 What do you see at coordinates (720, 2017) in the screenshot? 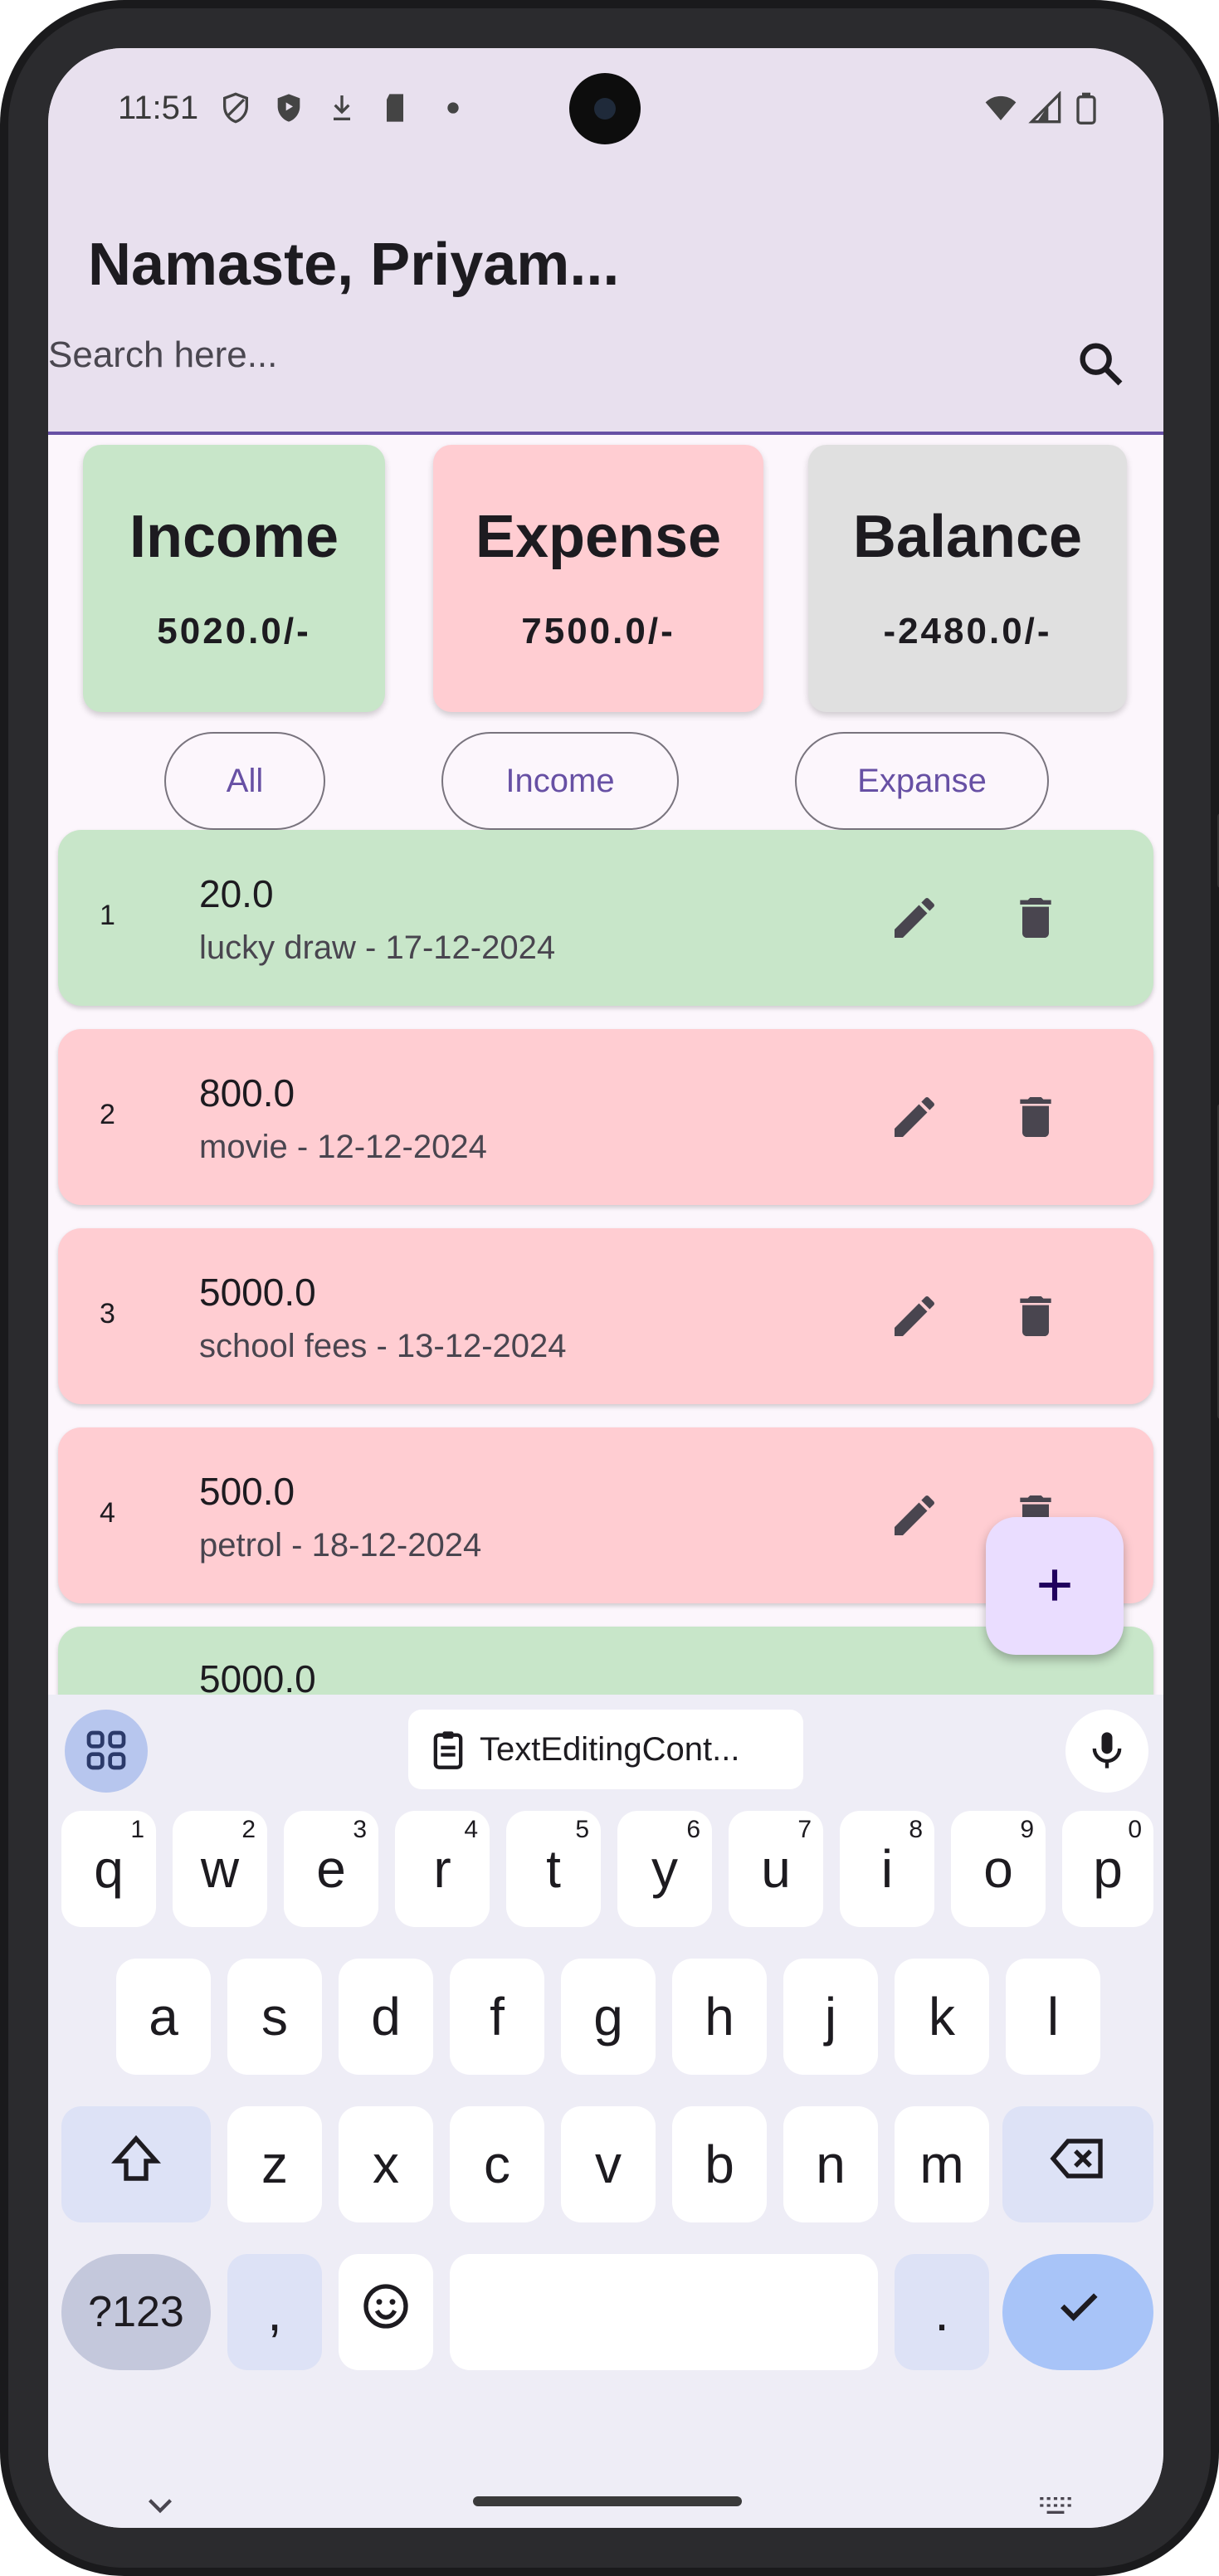
I see `key-h: h` at bounding box center [720, 2017].